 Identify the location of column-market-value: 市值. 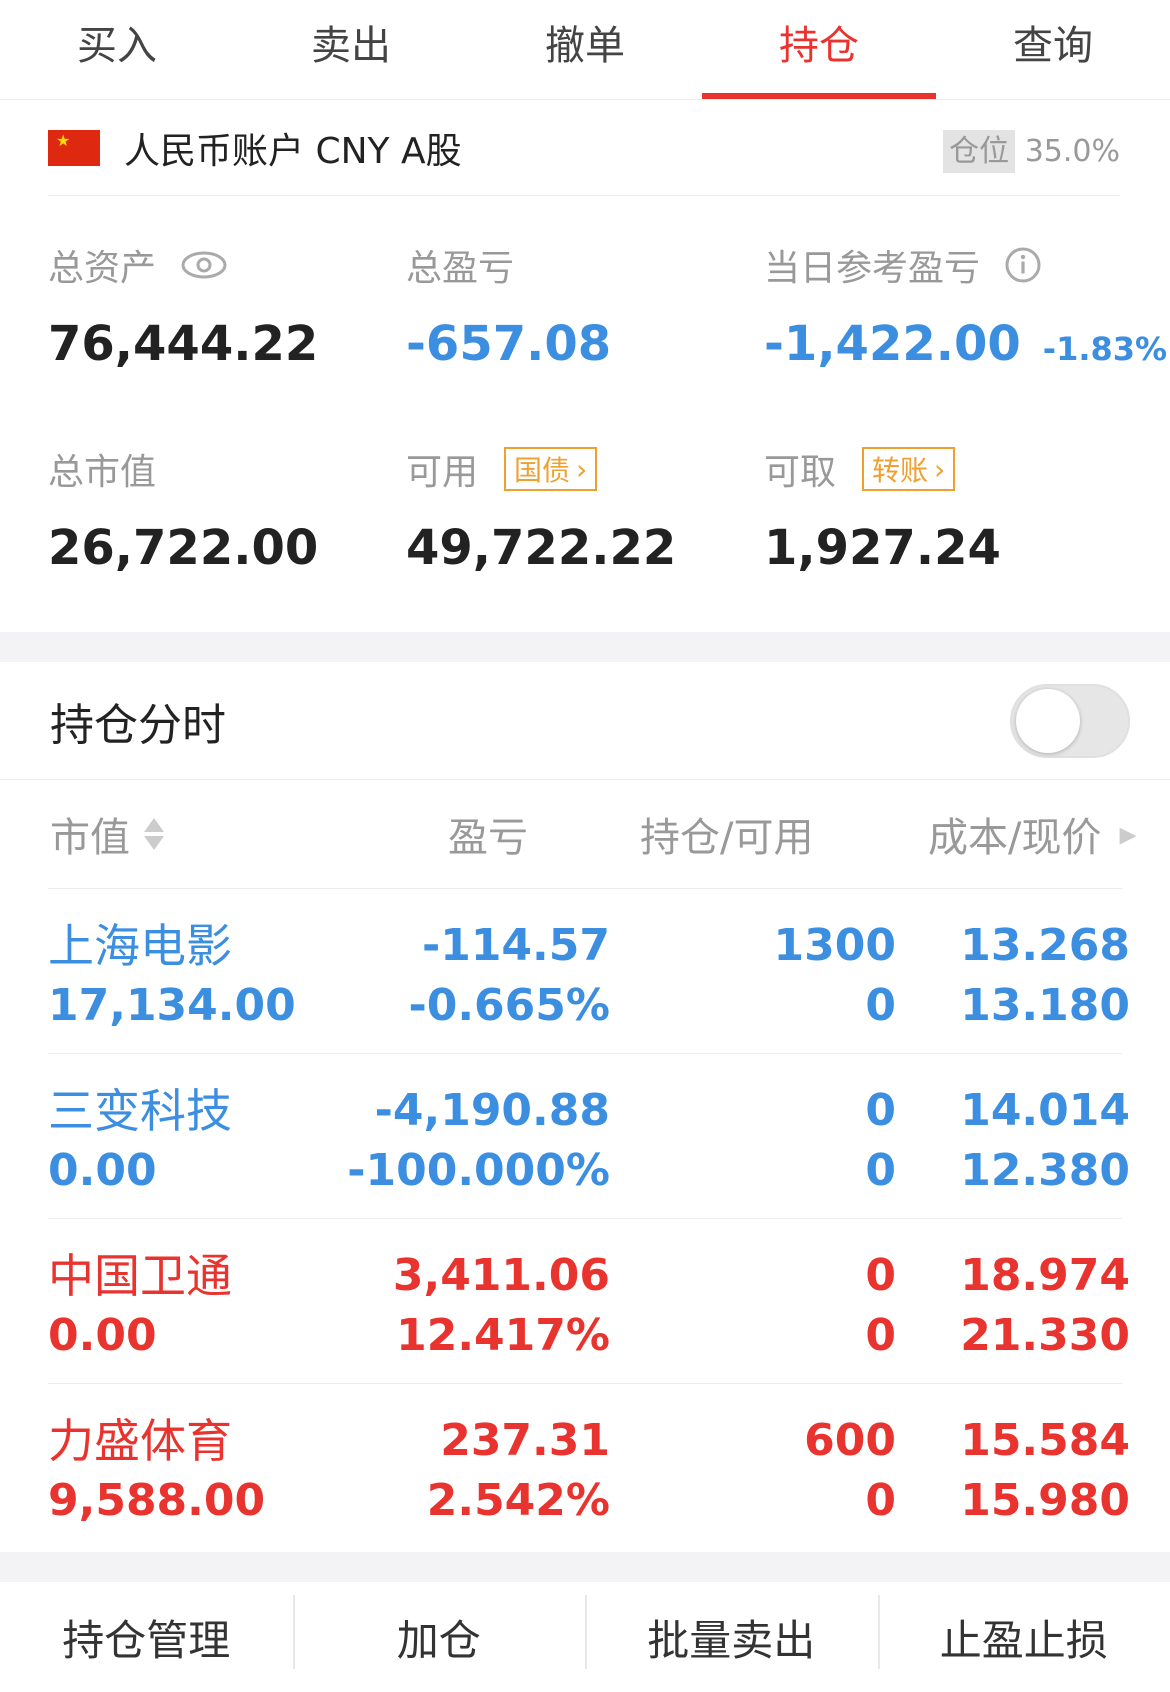
(107, 834).